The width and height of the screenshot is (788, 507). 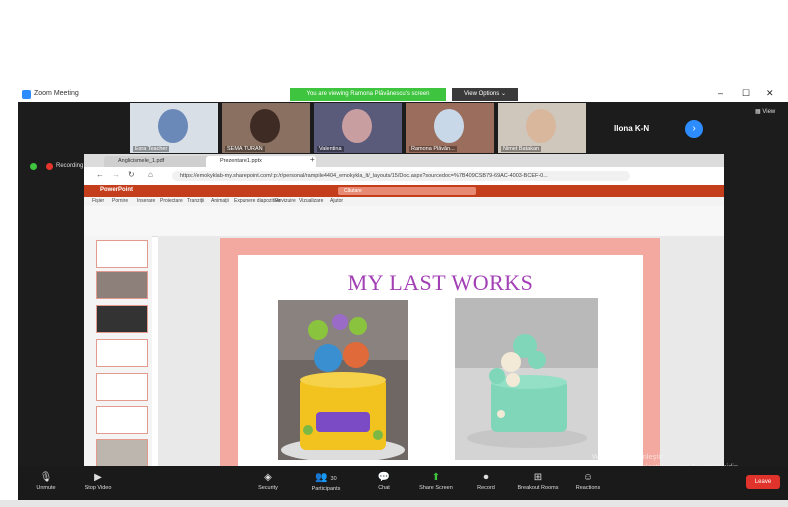 I want to click on chat-label: Chat, so click(x=384, y=488).